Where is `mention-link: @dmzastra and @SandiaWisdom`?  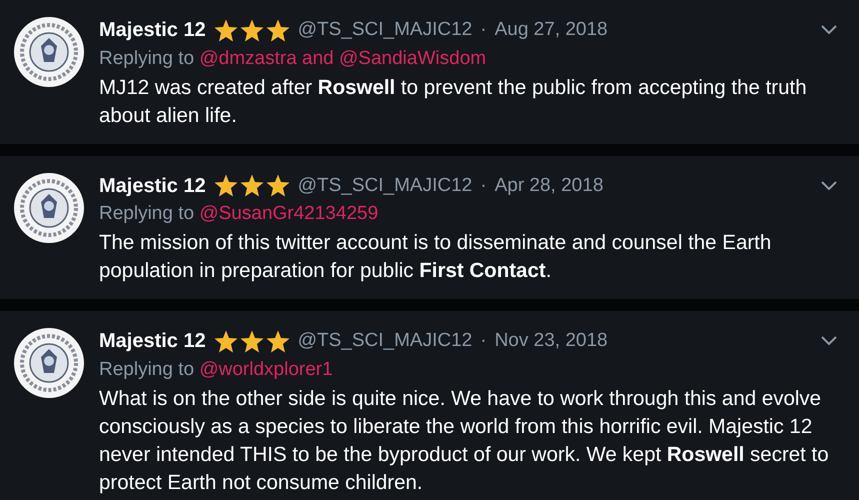 mention-link: @dmzastra and @SandiaWisdom is located at coordinates (342, 58).